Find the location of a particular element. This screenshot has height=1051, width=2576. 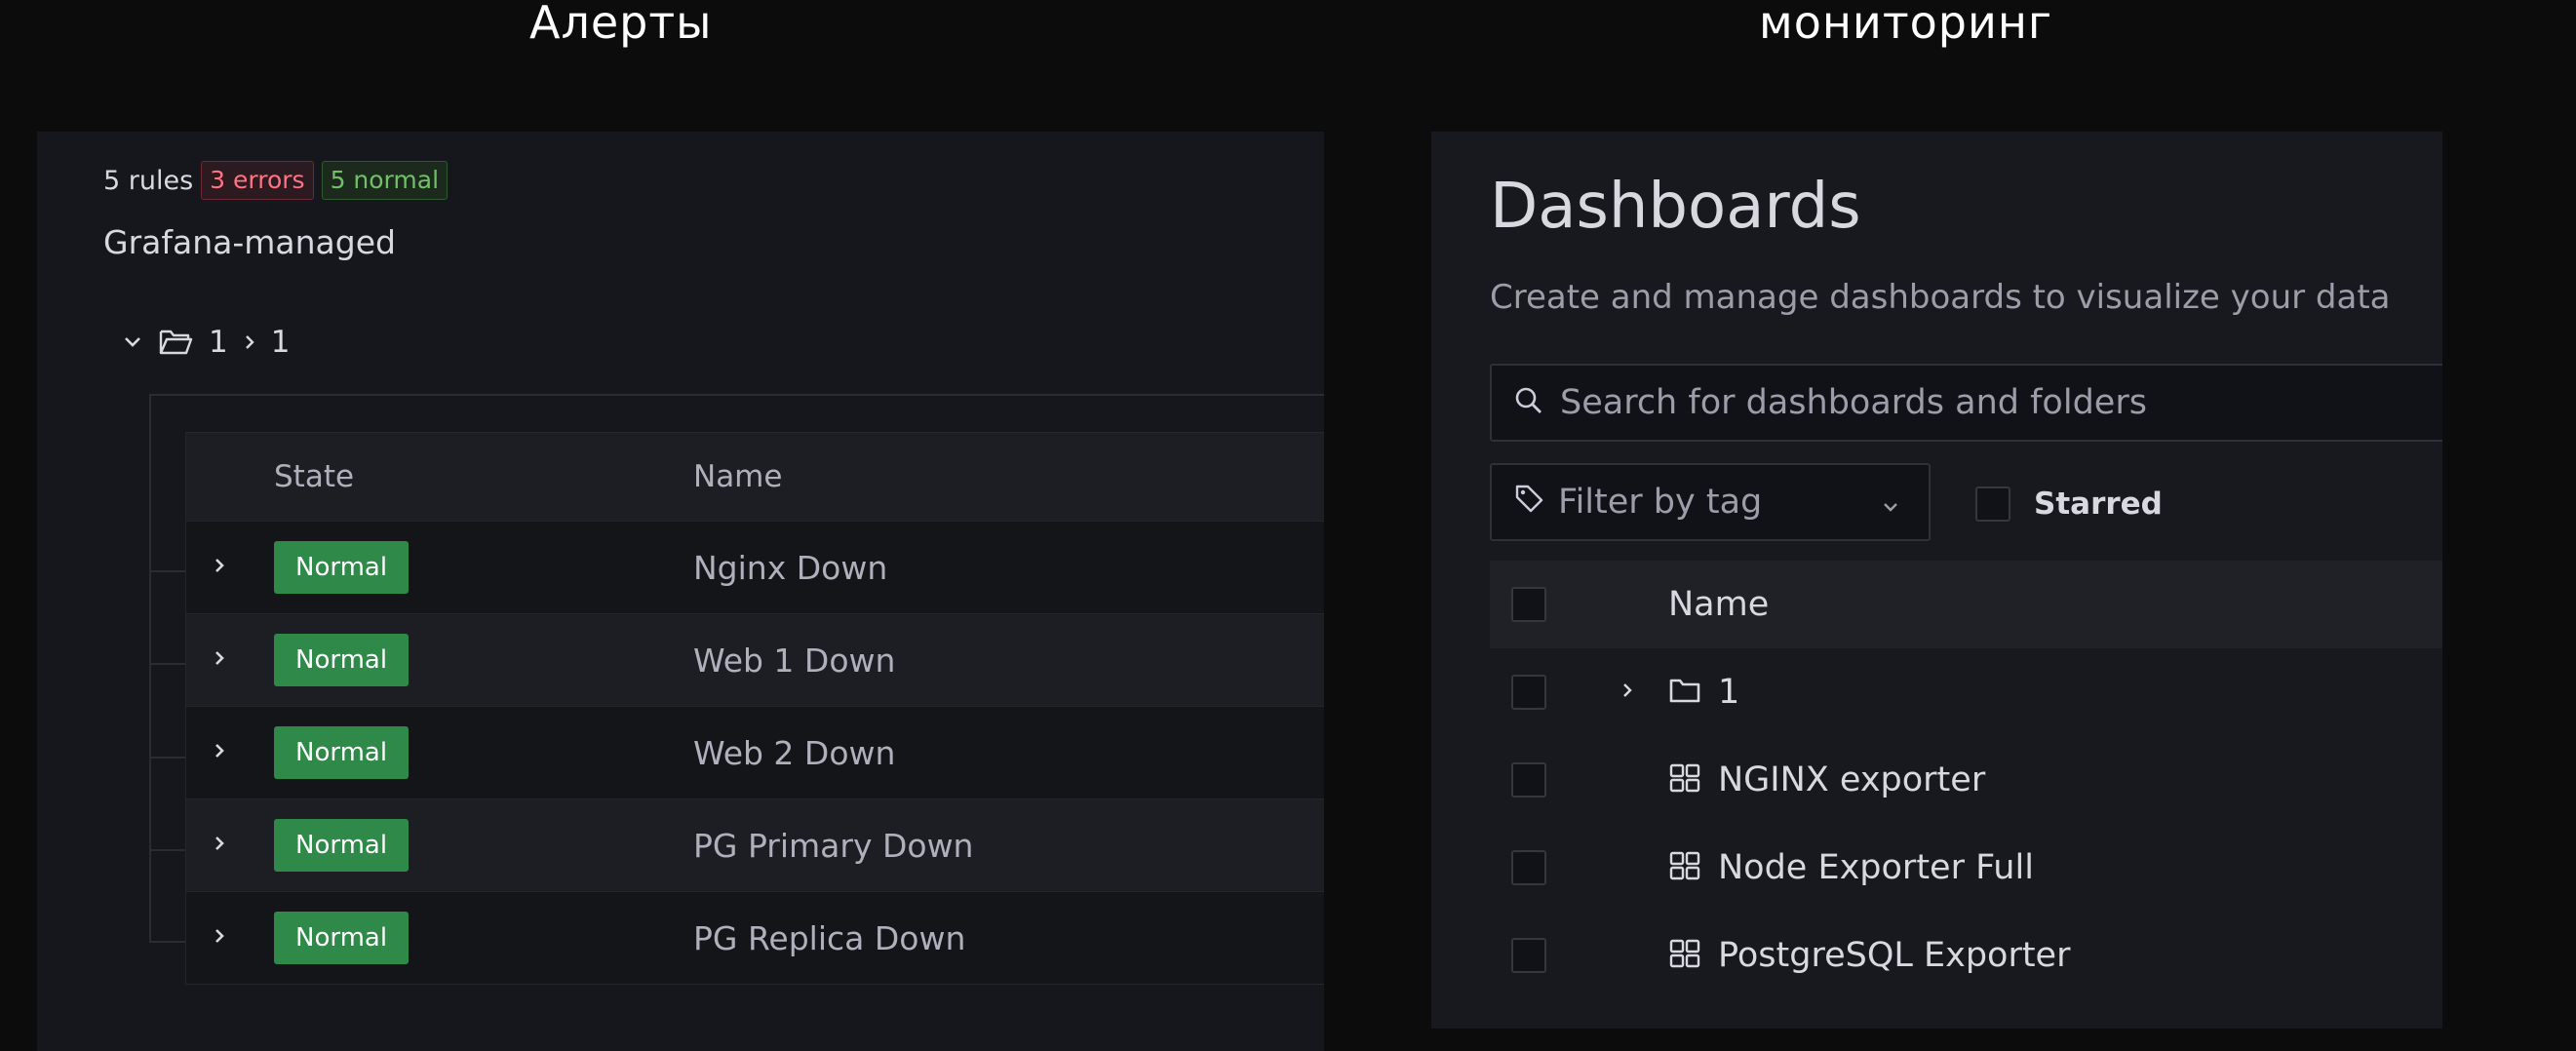

list-item-label: Node Exporter Full is located at coordinates (1876, 867).